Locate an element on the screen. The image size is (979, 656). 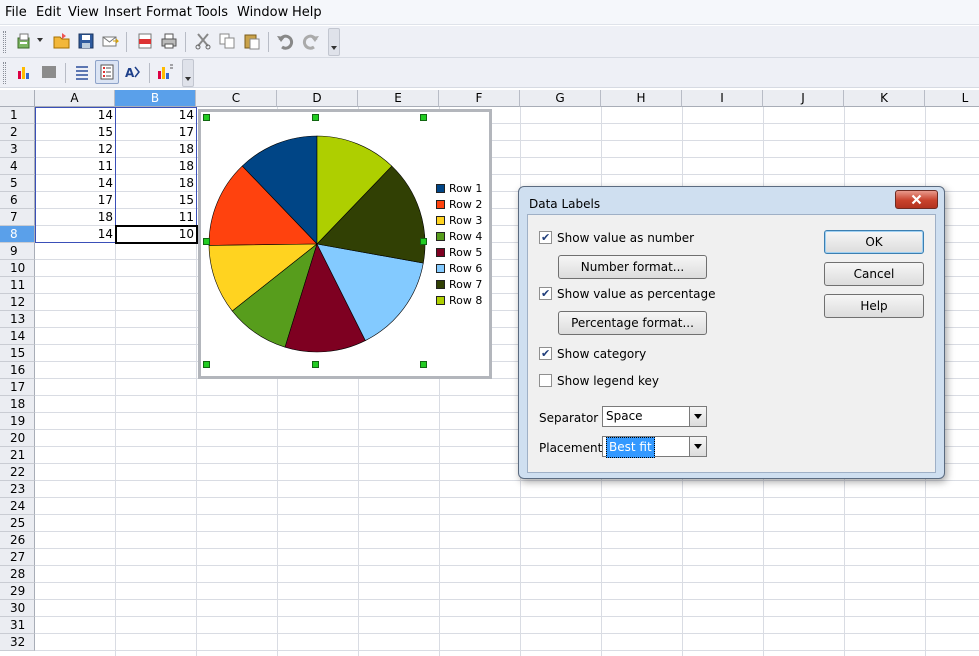
row-header-25: 25 is located at coordinates (17, 523).